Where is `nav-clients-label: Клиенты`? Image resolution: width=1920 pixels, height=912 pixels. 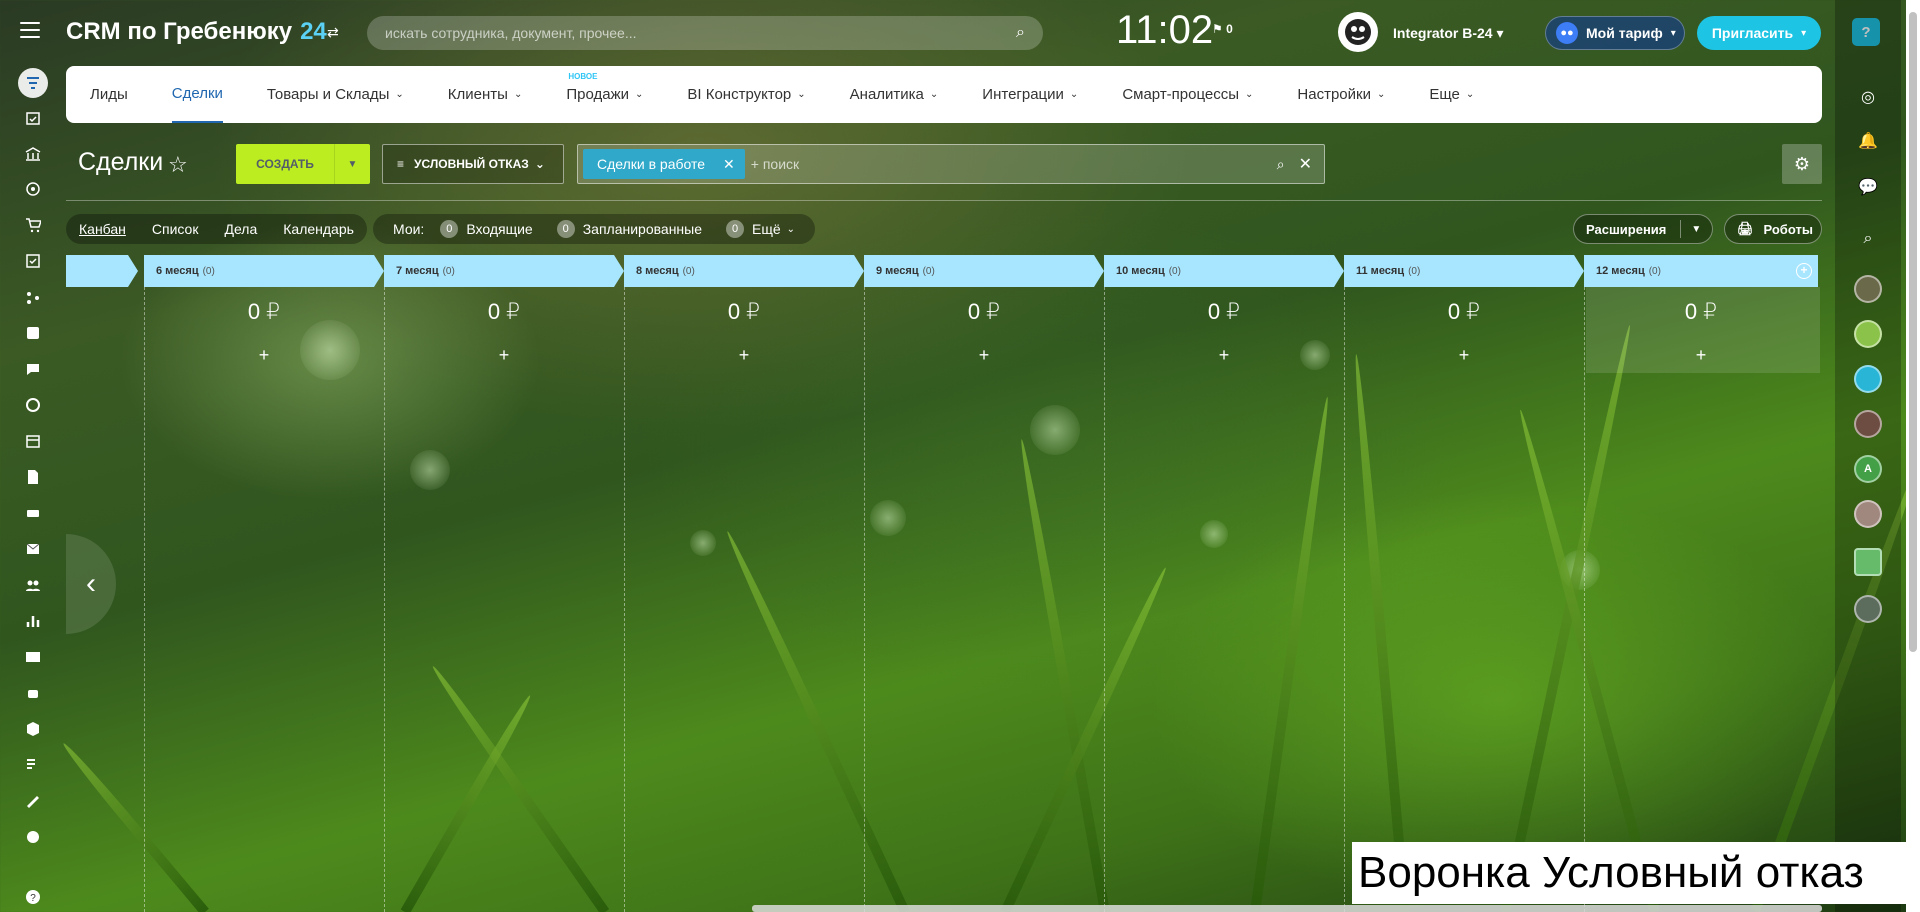 nav-clients-label: Клиенты is located at coordinates (477, 94).